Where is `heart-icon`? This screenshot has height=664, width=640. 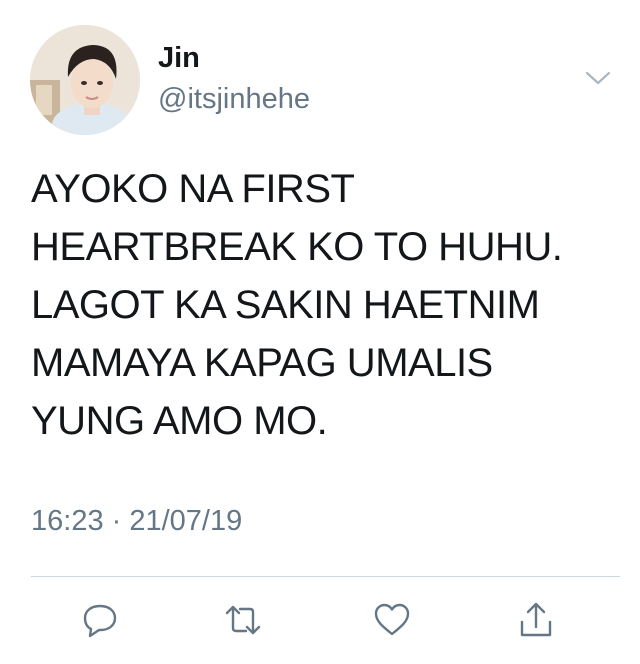 heart-icon is located at coordinates (392, 620).